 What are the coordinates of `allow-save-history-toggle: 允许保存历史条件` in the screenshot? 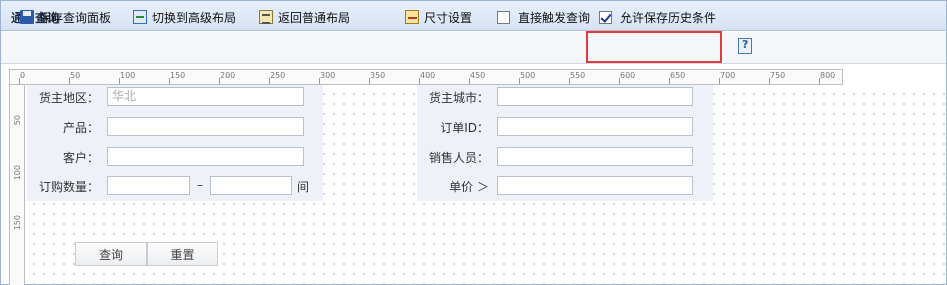 It's located at (657, 17).